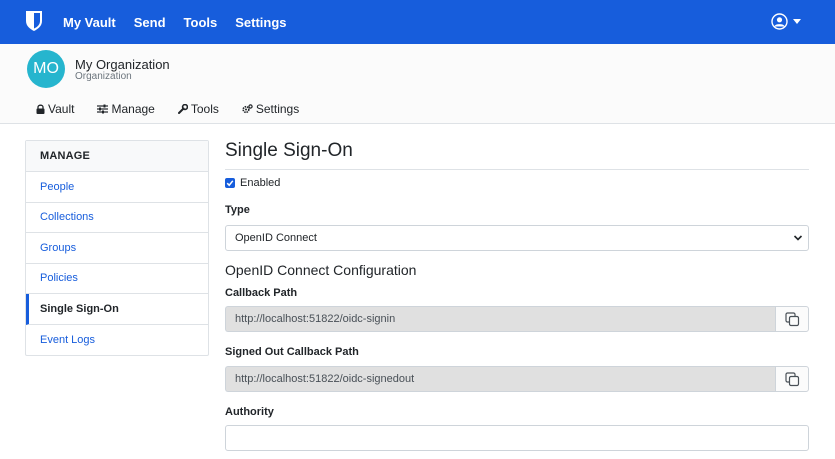 The height and width of the screenshot is (459, 835). I want to click on lock-icon, so click(40, 109).